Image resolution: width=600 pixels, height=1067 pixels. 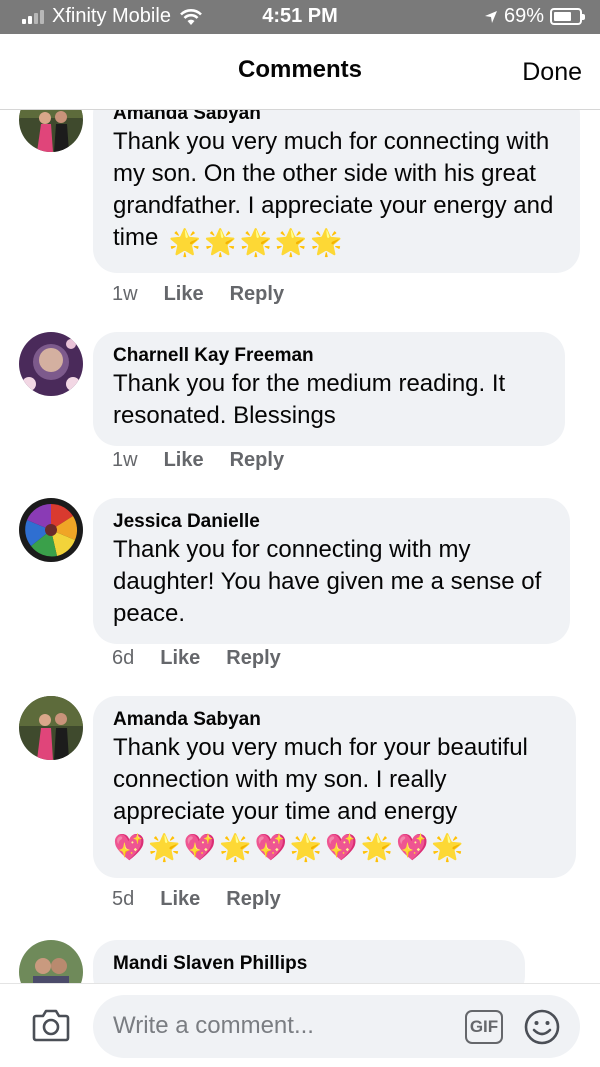 I want to click on page-title: Comments, so click(x=300, y=69).